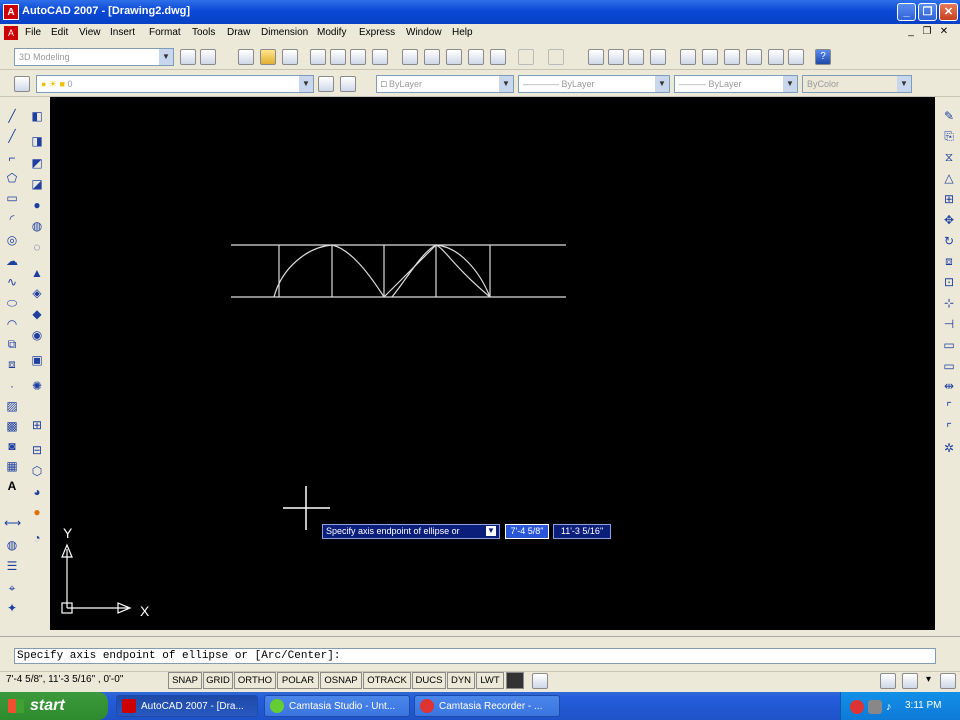 Image resolution: width=960 pixels, height=720 pixels. I want to click on line-icon: ╱, so click(12, 116).